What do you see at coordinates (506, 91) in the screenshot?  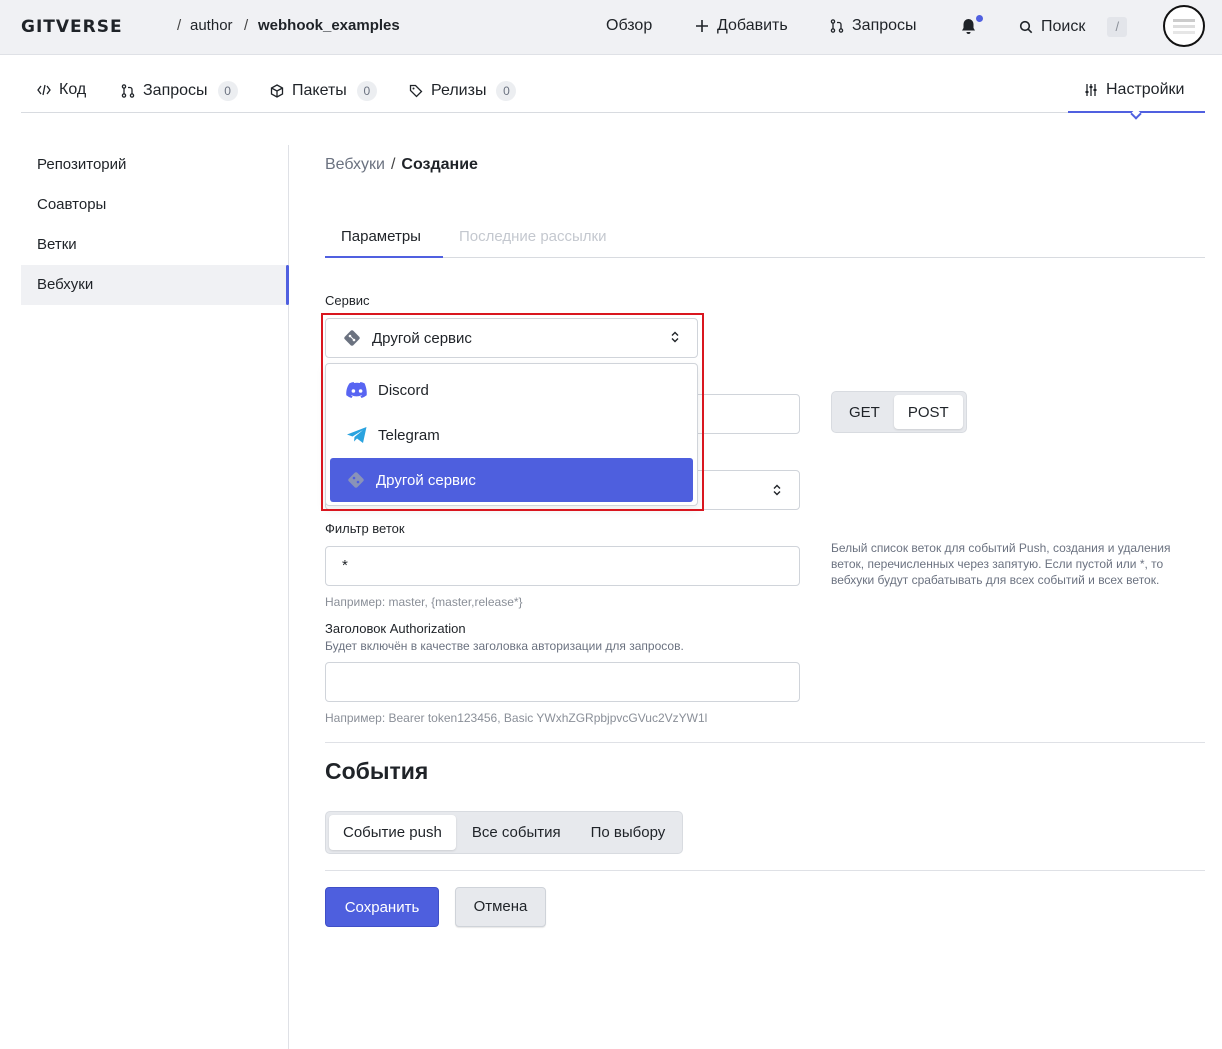 I see `releases-count-badge: 0` at bounding box center [506, 91].